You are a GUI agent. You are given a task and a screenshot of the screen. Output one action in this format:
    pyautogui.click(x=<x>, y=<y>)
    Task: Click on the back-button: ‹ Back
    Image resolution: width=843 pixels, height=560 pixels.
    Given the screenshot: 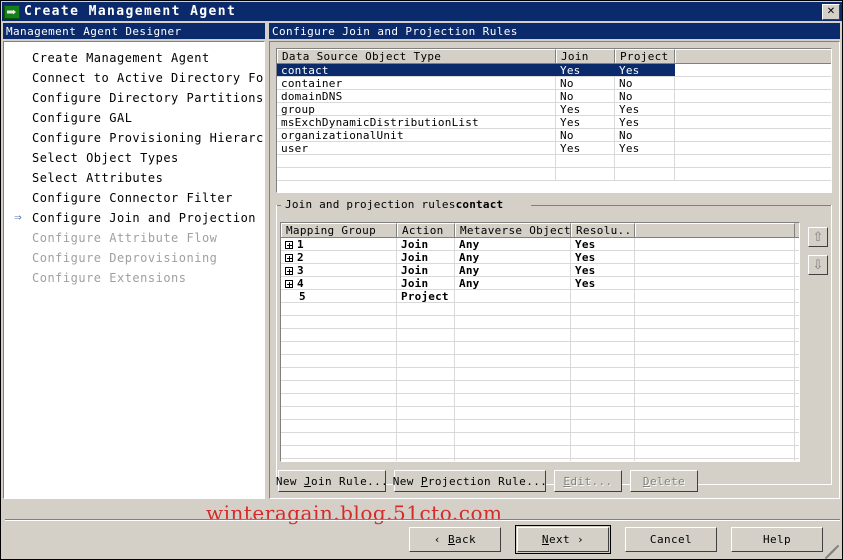 What is the action you would take?
    pyautogui.click(x=455, y=539)
    